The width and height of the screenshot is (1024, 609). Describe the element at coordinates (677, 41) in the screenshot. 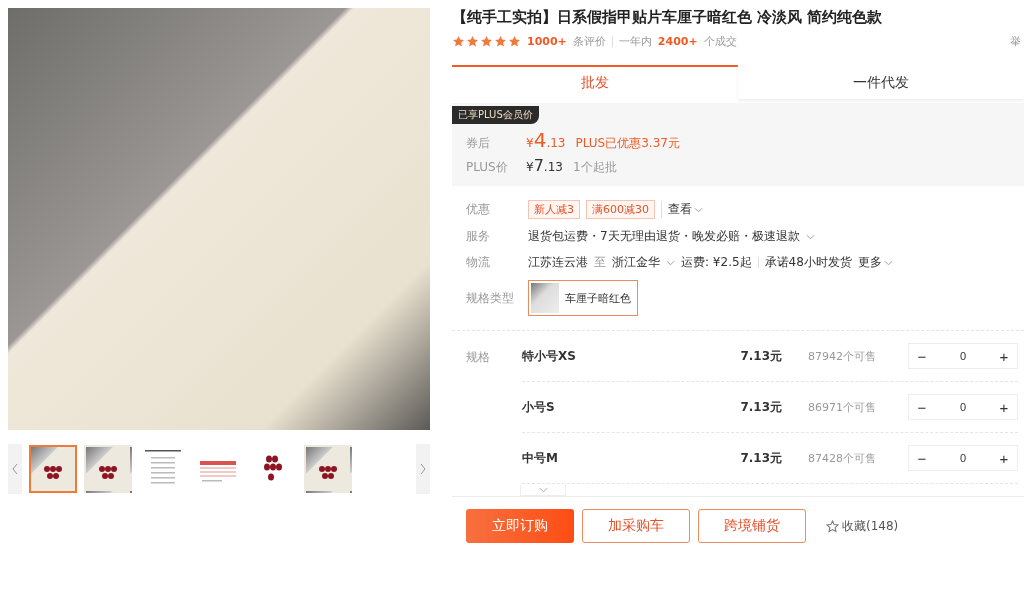

I see `deals-count: 2400+` at that location.